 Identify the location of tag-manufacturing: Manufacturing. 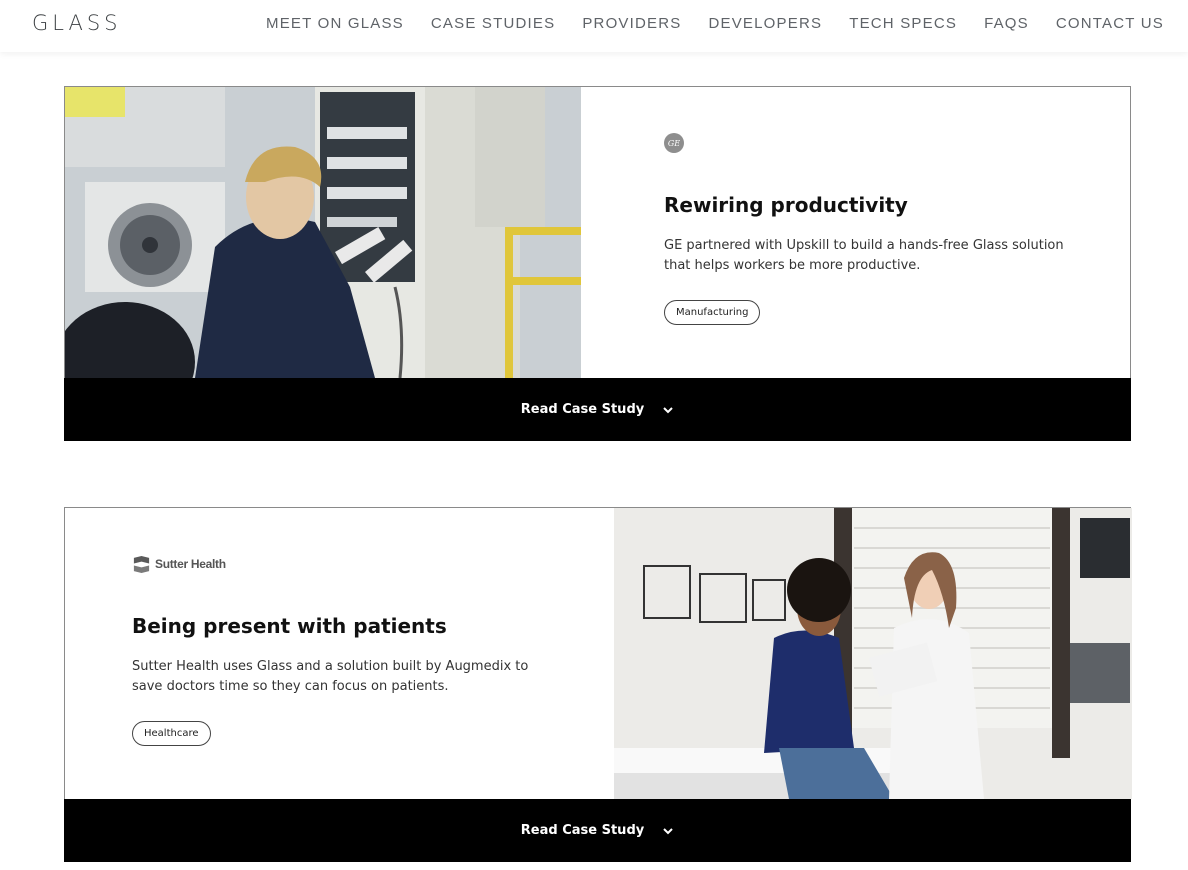
(712, 312).